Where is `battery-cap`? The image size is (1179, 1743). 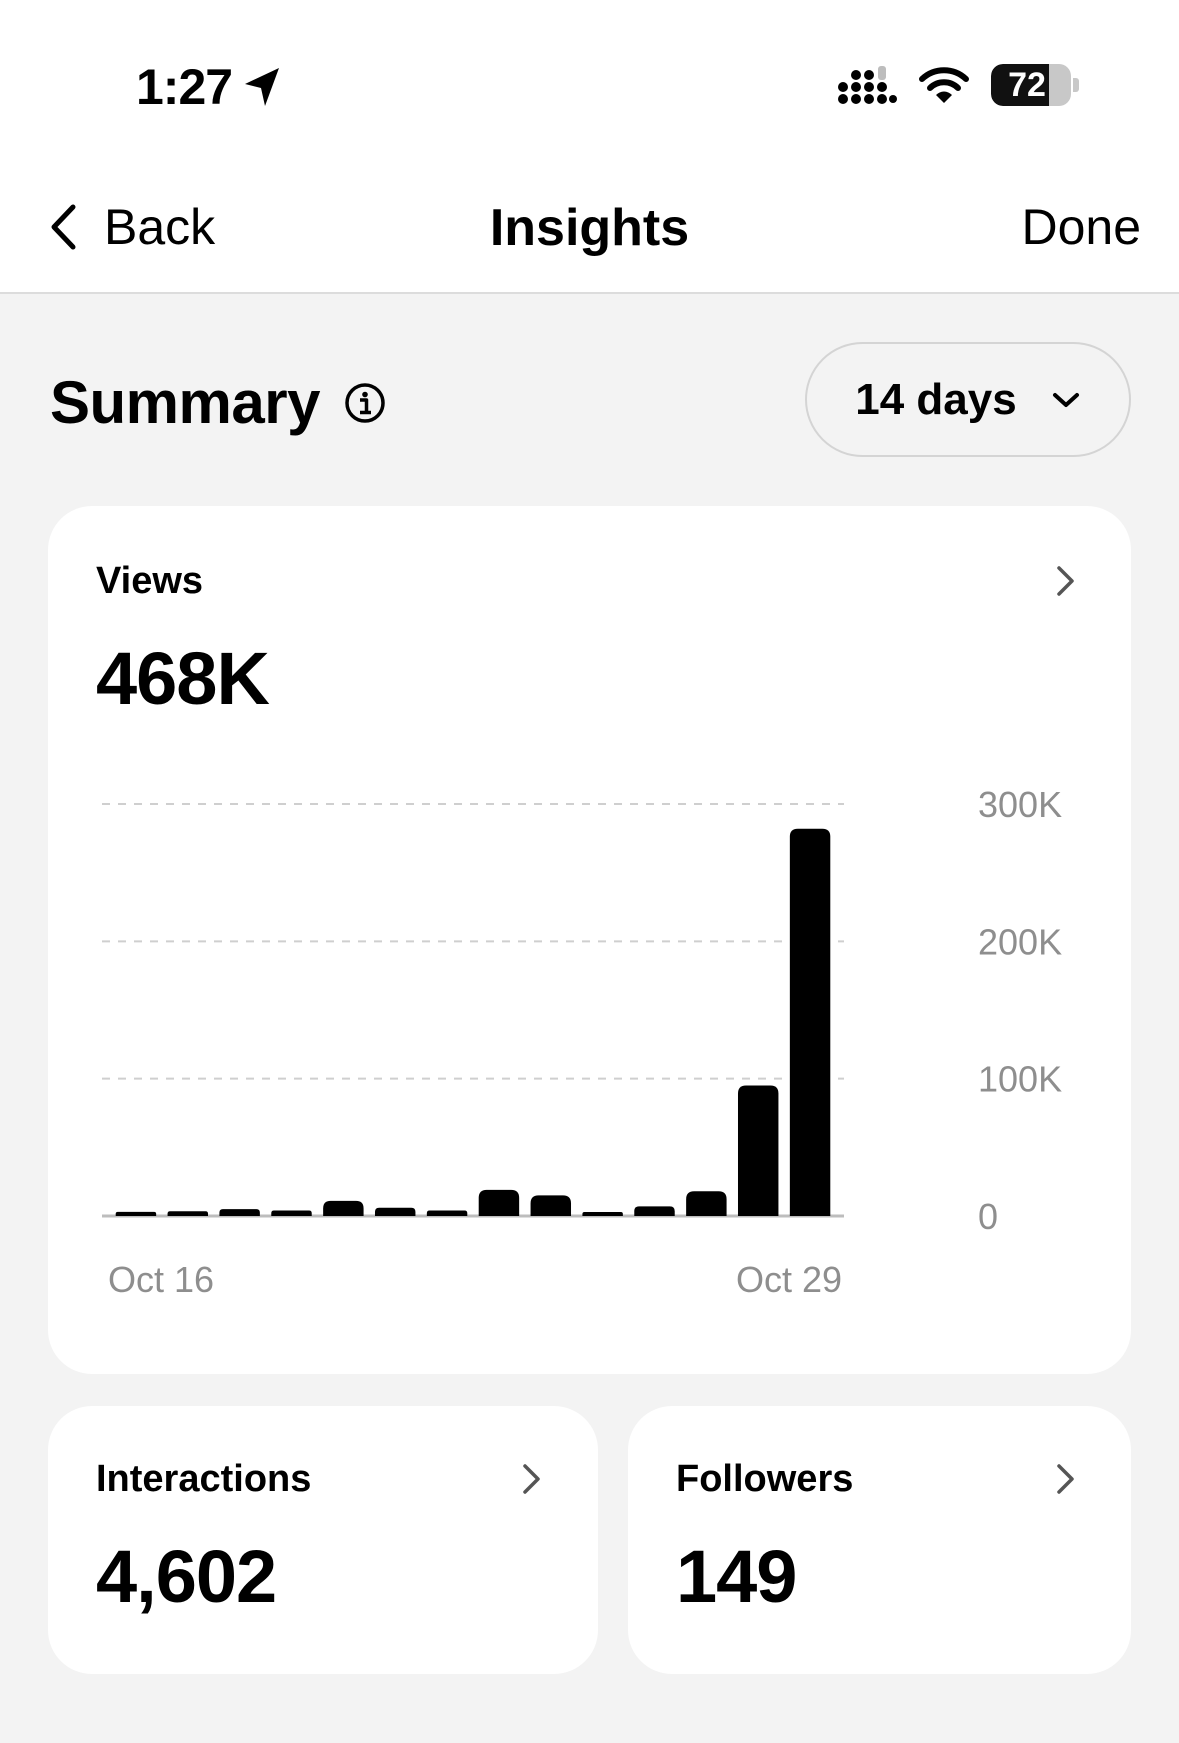 battery-cap is located at coordinates (1076, 85).